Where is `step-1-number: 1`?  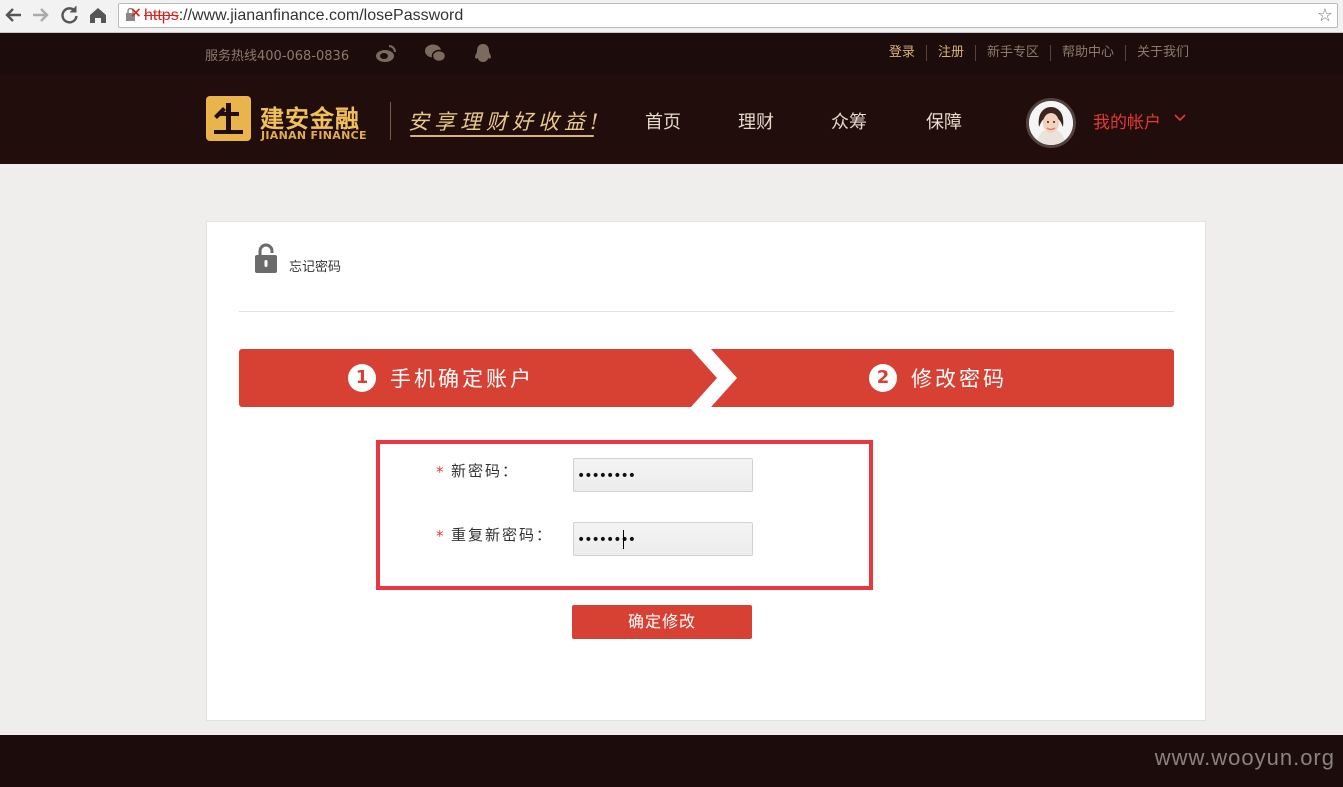 step-1-number: 1 is located at coordinates (362, 378).